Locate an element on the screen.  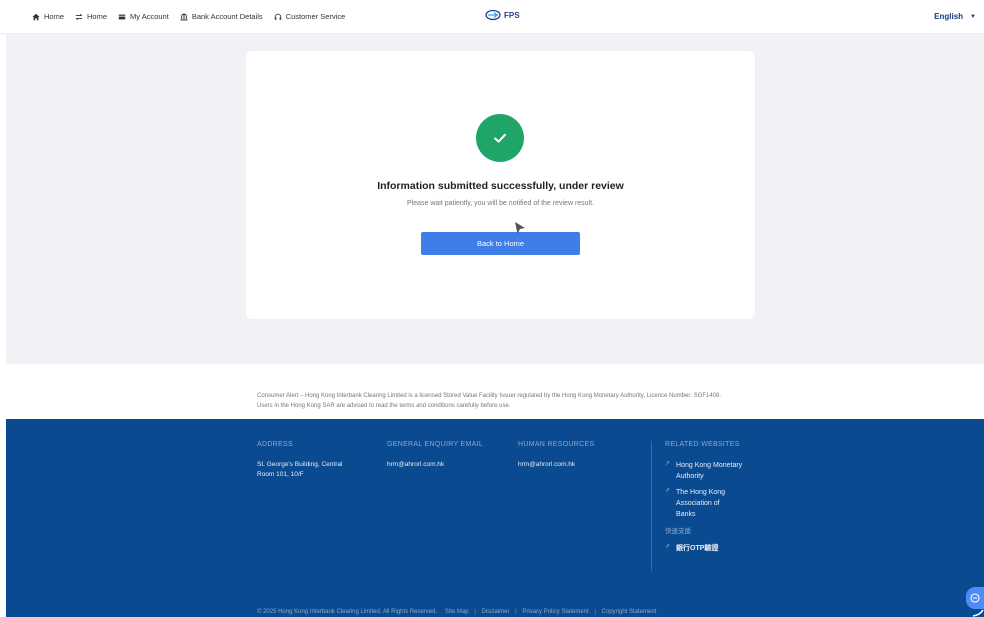
nav-transfer-label: Home is located at coordinates (97, 16).